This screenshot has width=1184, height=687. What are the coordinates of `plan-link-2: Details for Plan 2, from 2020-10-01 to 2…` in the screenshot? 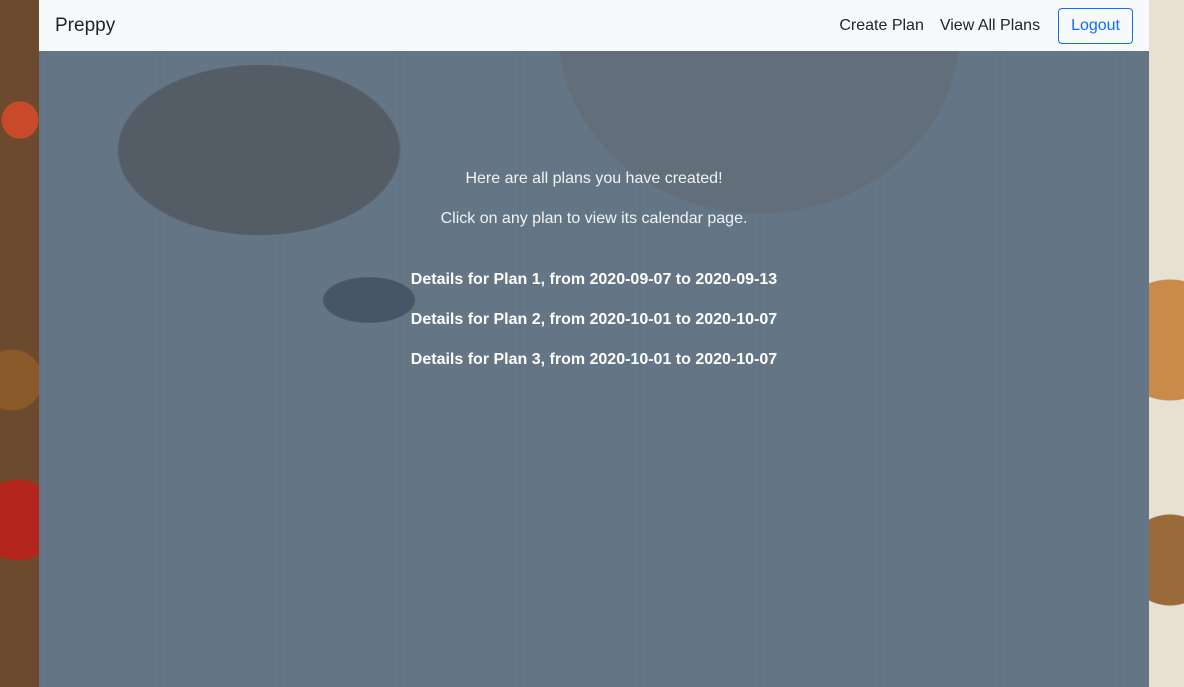 It's located at (594, 330).